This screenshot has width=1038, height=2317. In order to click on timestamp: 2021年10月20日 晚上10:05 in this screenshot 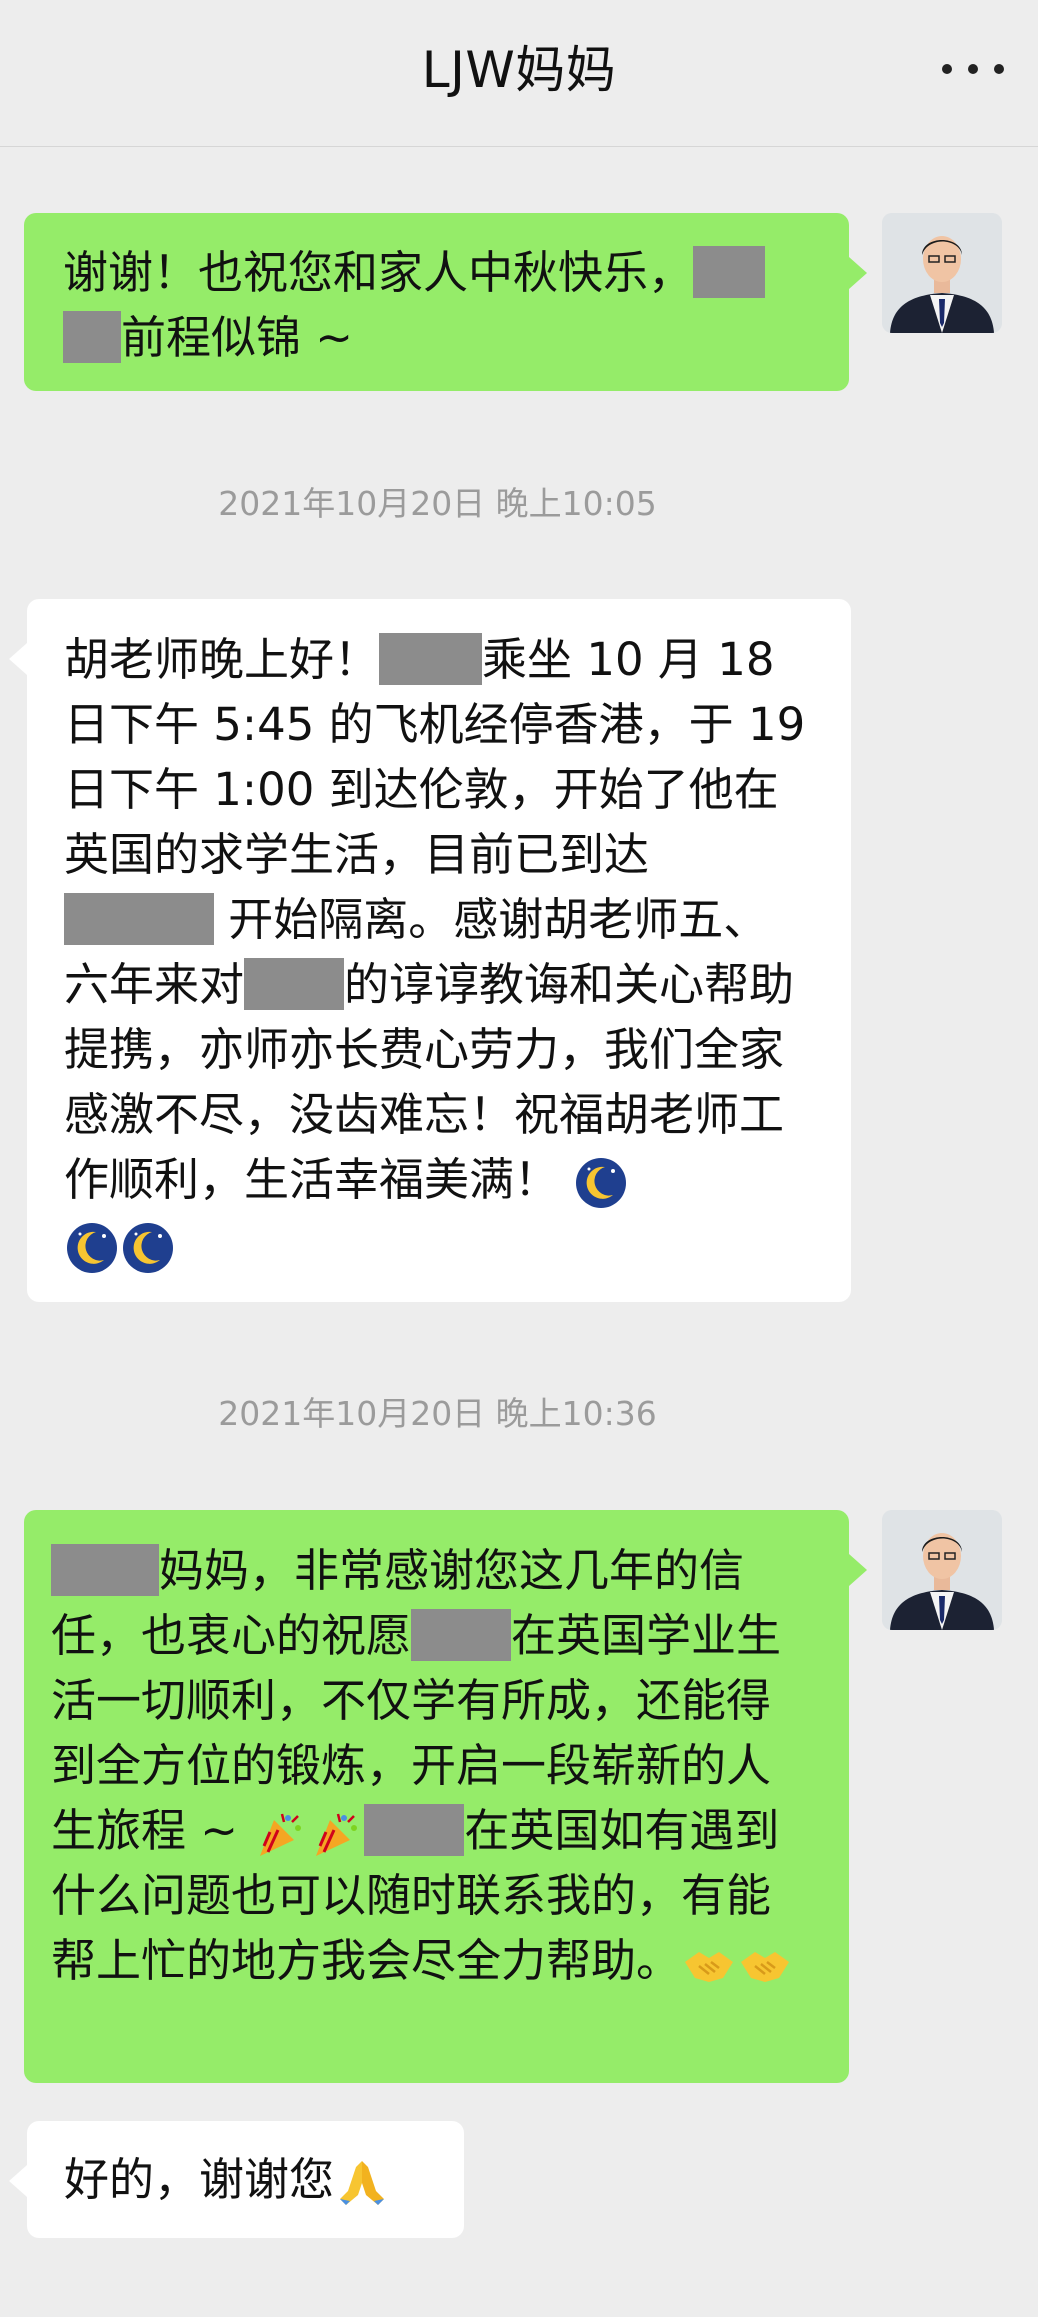, I will do `click(437, 503)`.